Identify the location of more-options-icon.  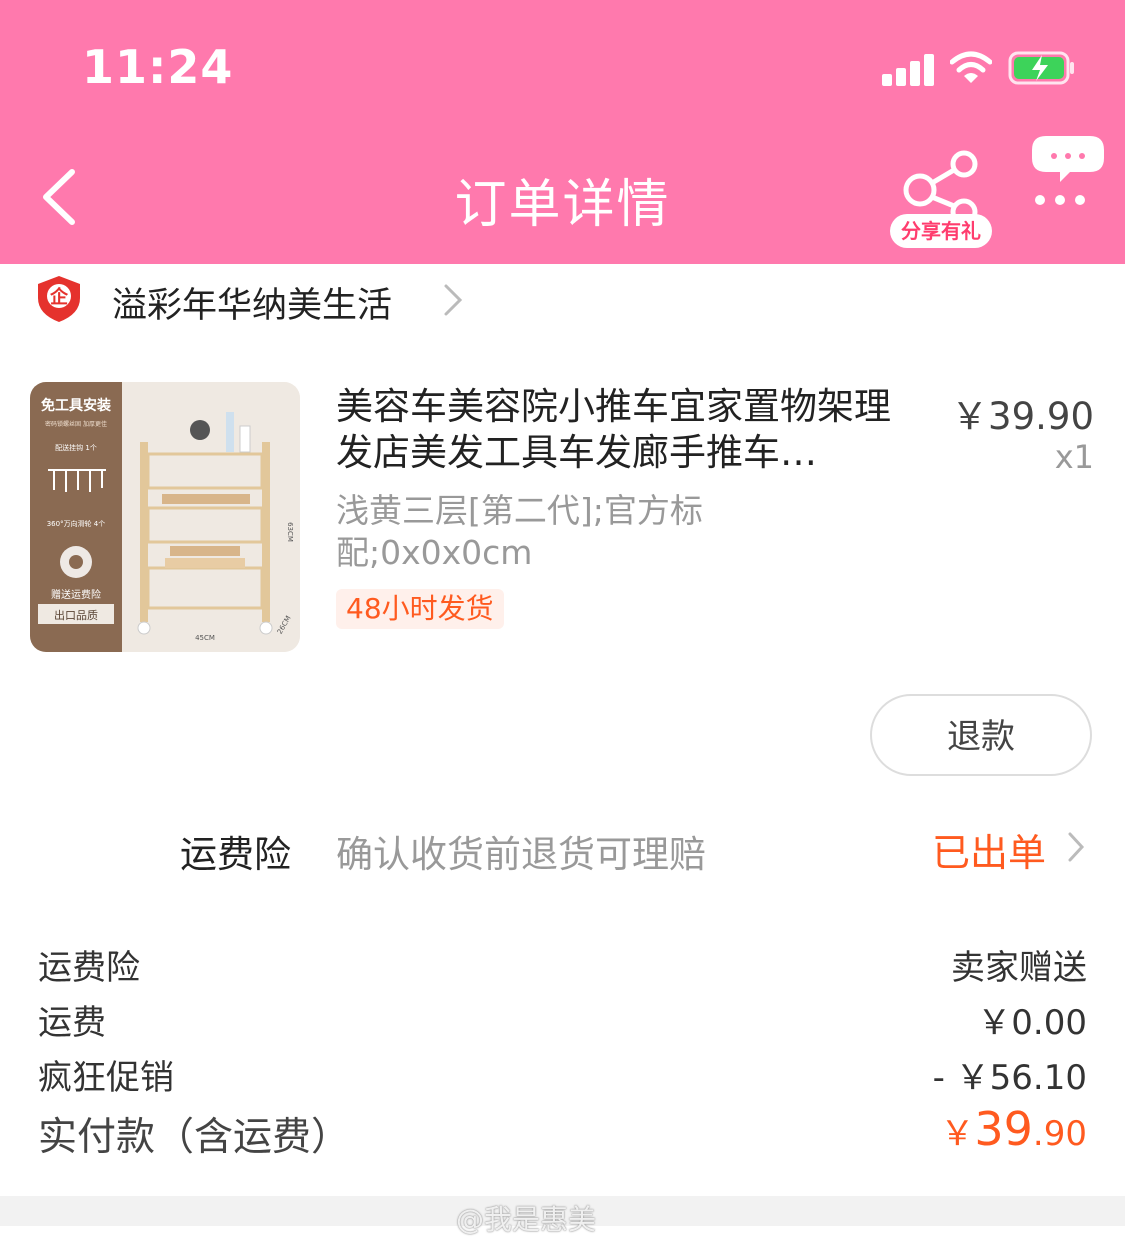
(1068, 172).